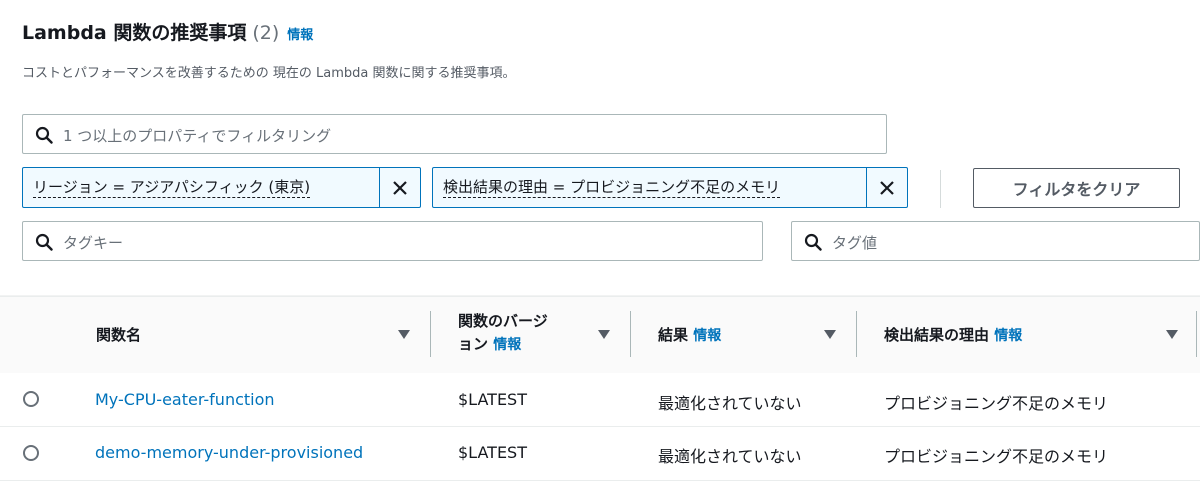 Image resolution: width=1200 pixels, height=481 pixels. Describe the element at coordinates (937, 335) in the screenshot. I see `column-header-finding-reason-label: 検出結果の理由` at that location.